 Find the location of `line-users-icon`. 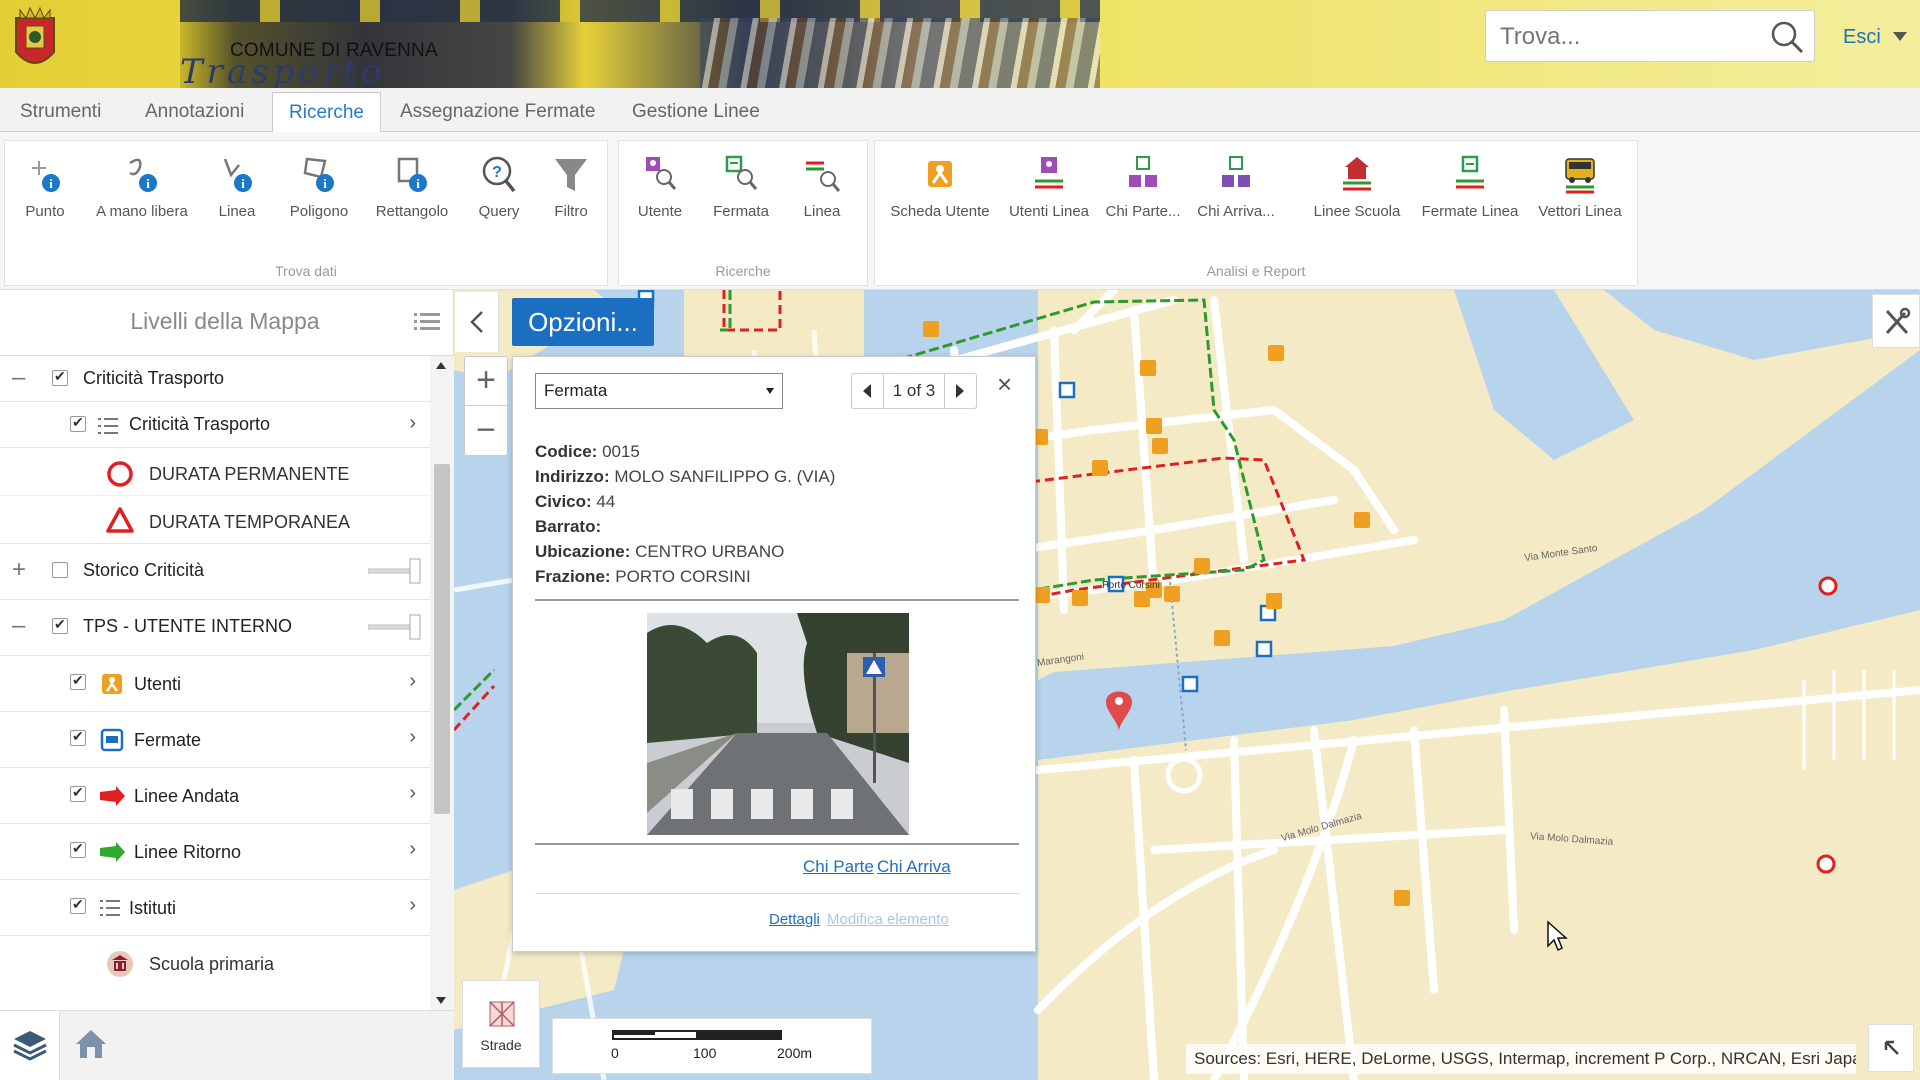

line-users-icon is located at coordinates (1049, 173).